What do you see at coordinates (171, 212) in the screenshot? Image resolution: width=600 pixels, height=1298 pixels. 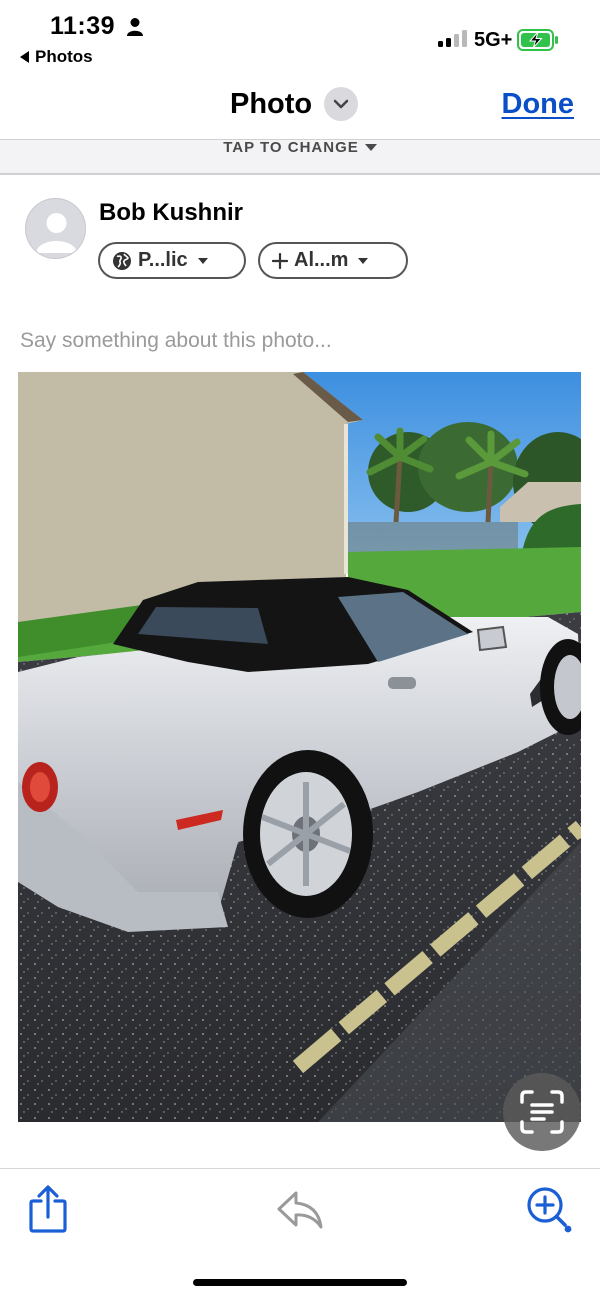 I see `user-name: Bob Kushnir` at bounding box center [171, 212].